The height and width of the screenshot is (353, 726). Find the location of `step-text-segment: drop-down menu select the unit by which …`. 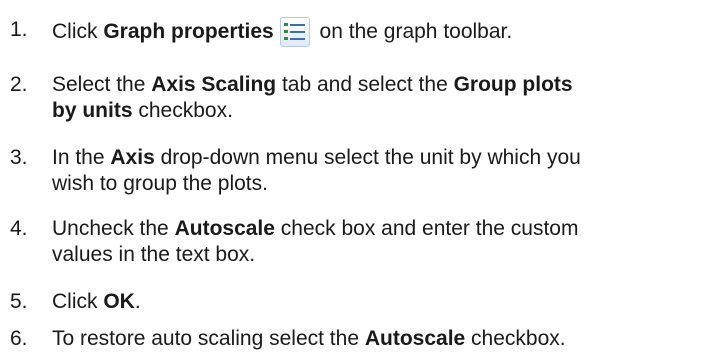

step-text-segment: drop-down menu select the unit by which … is located at coordinates (367, 157).